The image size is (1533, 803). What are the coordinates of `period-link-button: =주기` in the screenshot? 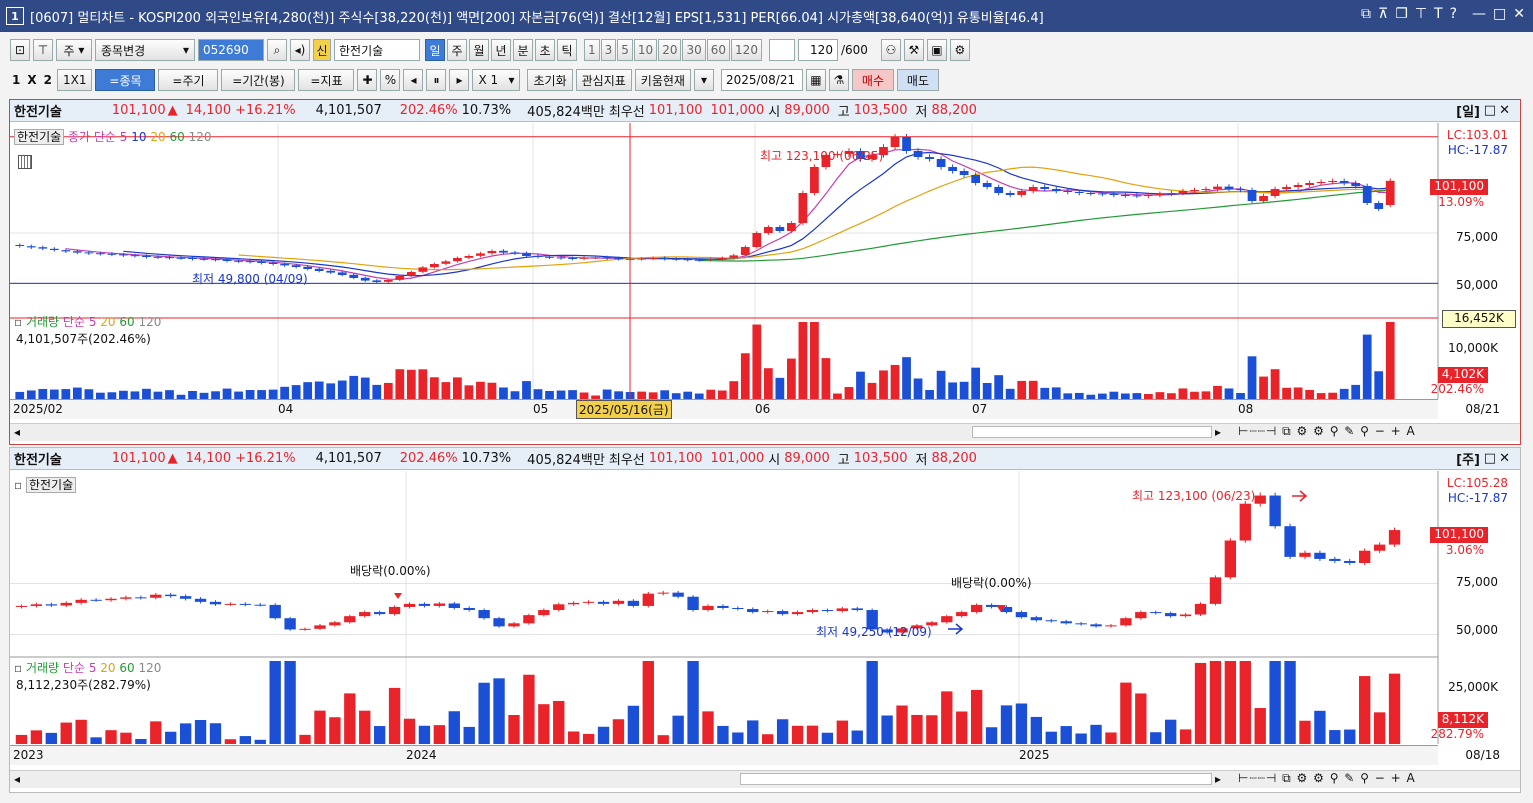 It's located at (188, 80).